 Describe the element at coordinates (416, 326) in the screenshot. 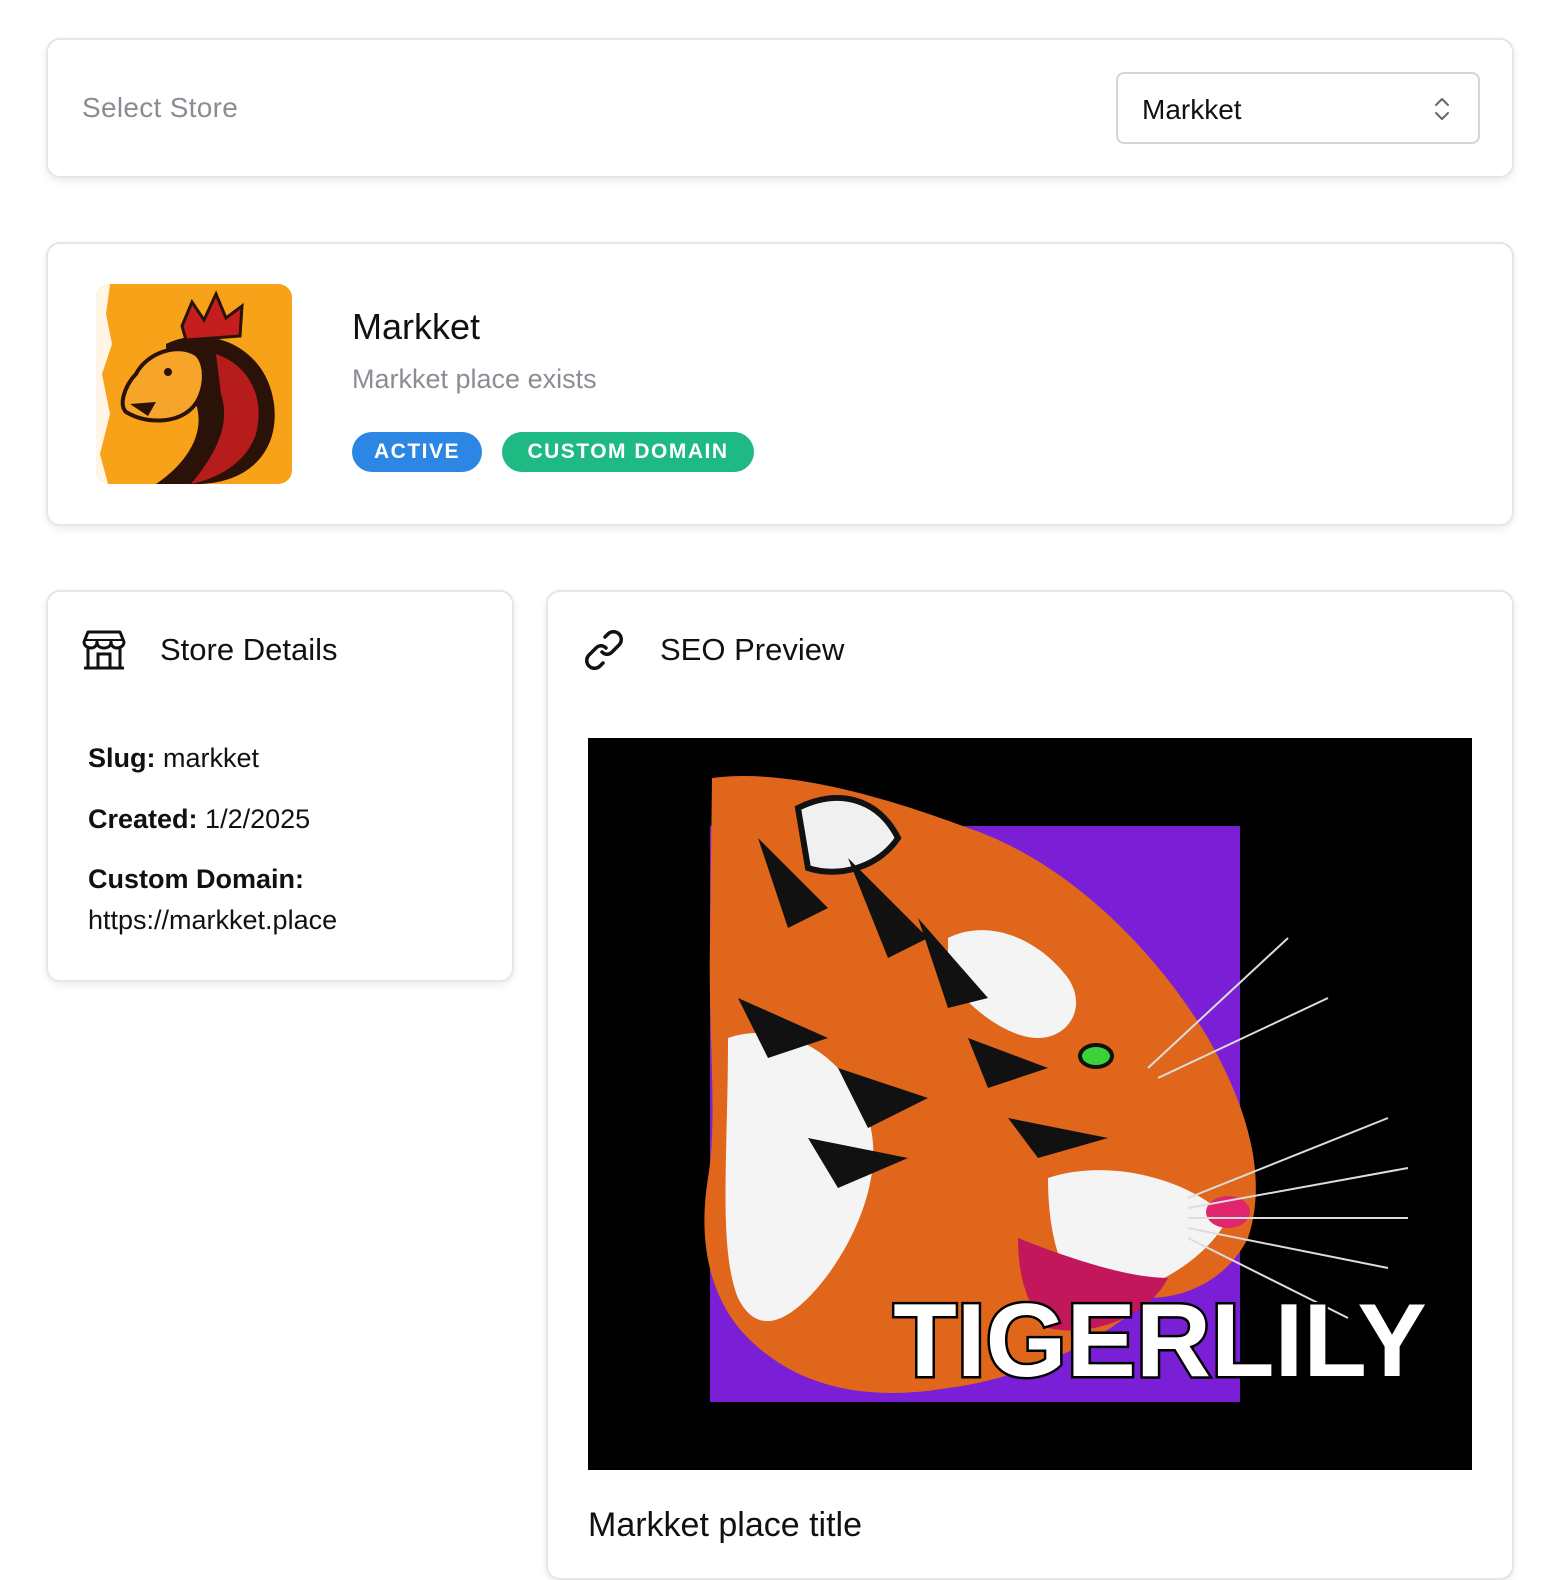

I see `store-name: Markket` at that location.